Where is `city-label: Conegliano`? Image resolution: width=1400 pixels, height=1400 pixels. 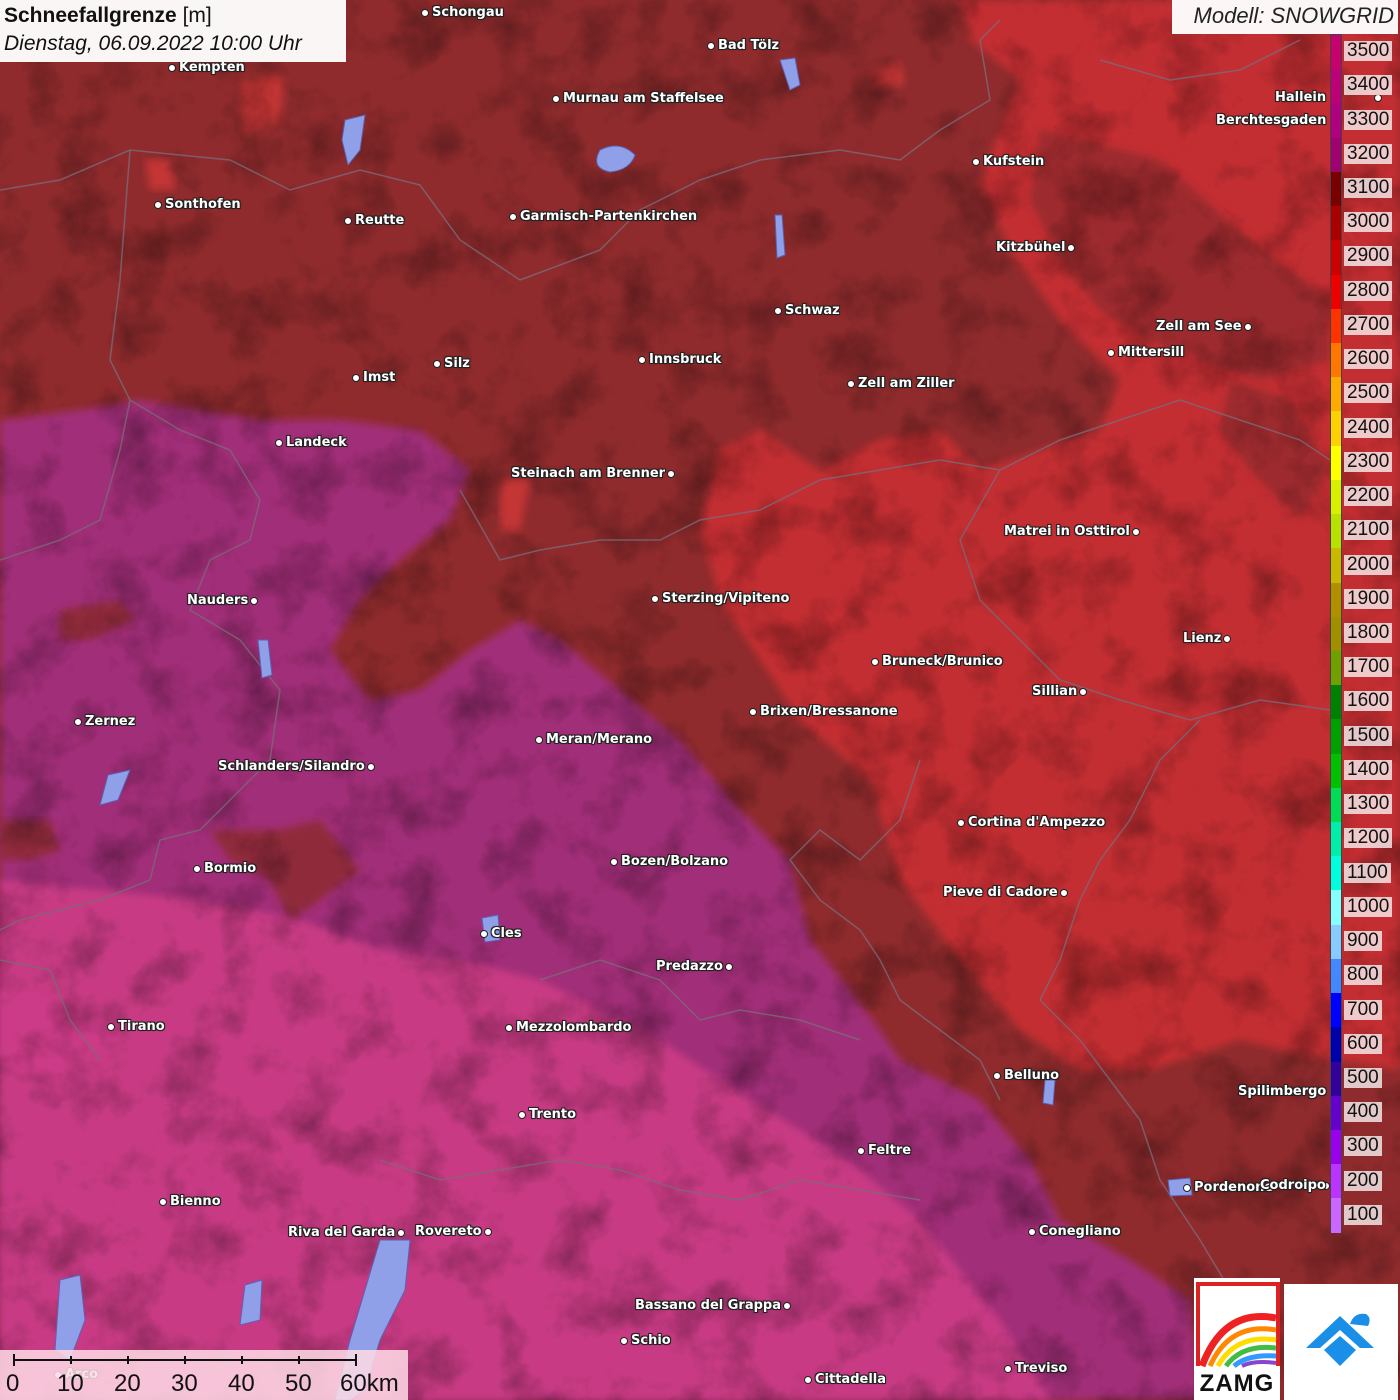 city-label: Conegliano is located at coordinates (1080, 1231).